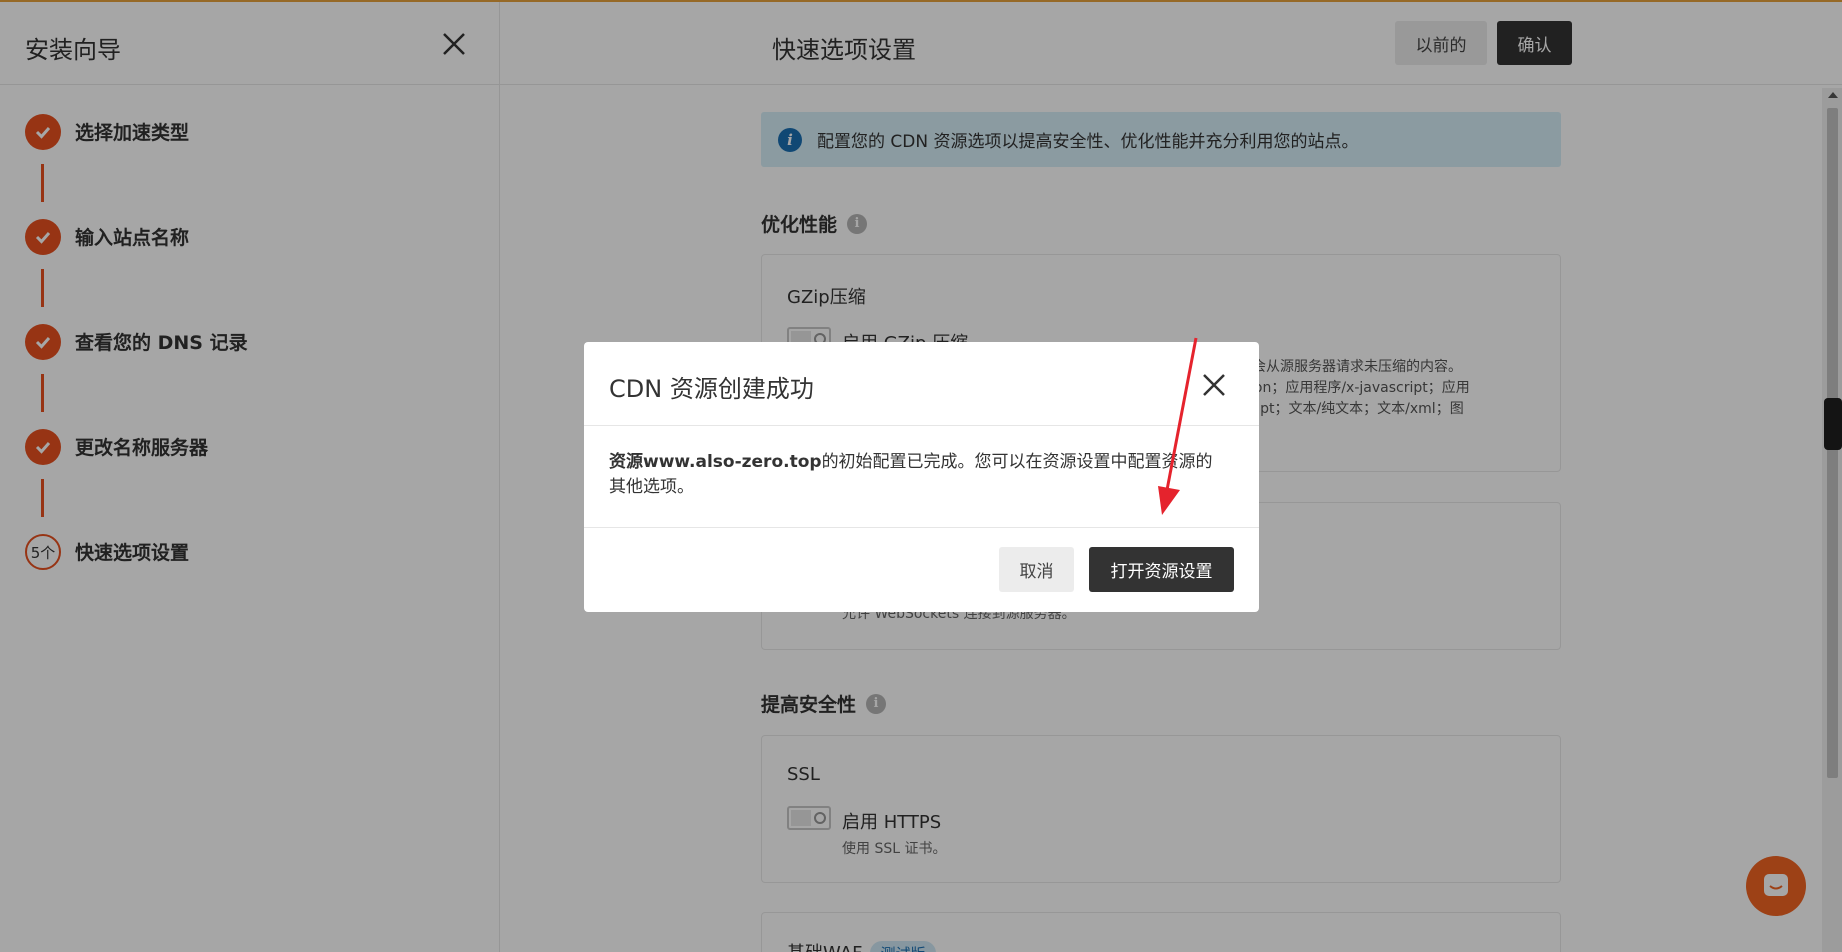  What do you see at coordinates (921, 384) in the screenshot?
I see `dialog-header: CDN 资源创建成功` at bounding box center [921, 384].